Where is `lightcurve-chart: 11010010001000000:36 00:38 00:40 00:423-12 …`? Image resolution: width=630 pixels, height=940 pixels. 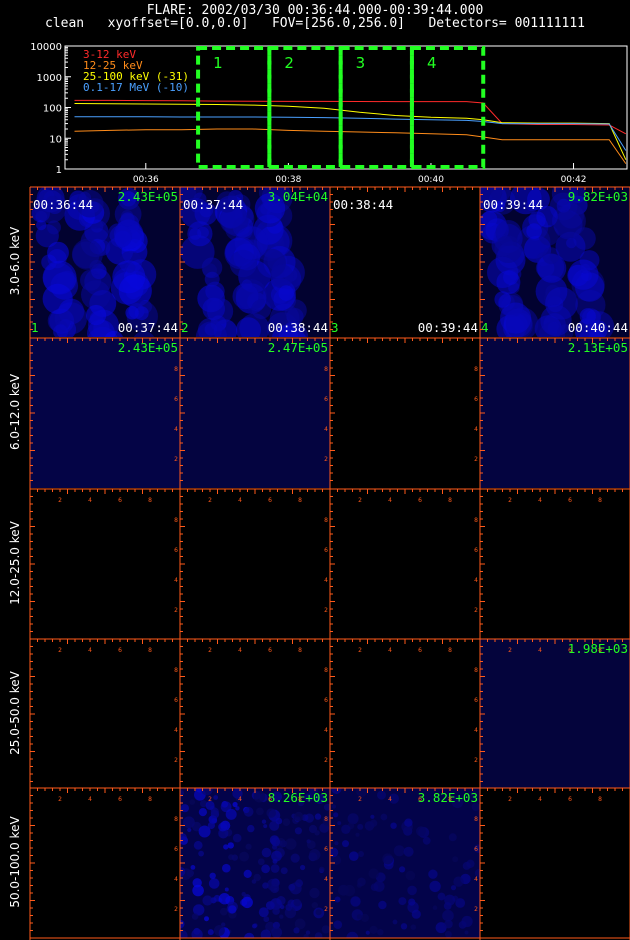 lightcurve-chart: 11010010001000000:36 00:38 00:40 00:423-12 … is located at coordinates (329, 113).